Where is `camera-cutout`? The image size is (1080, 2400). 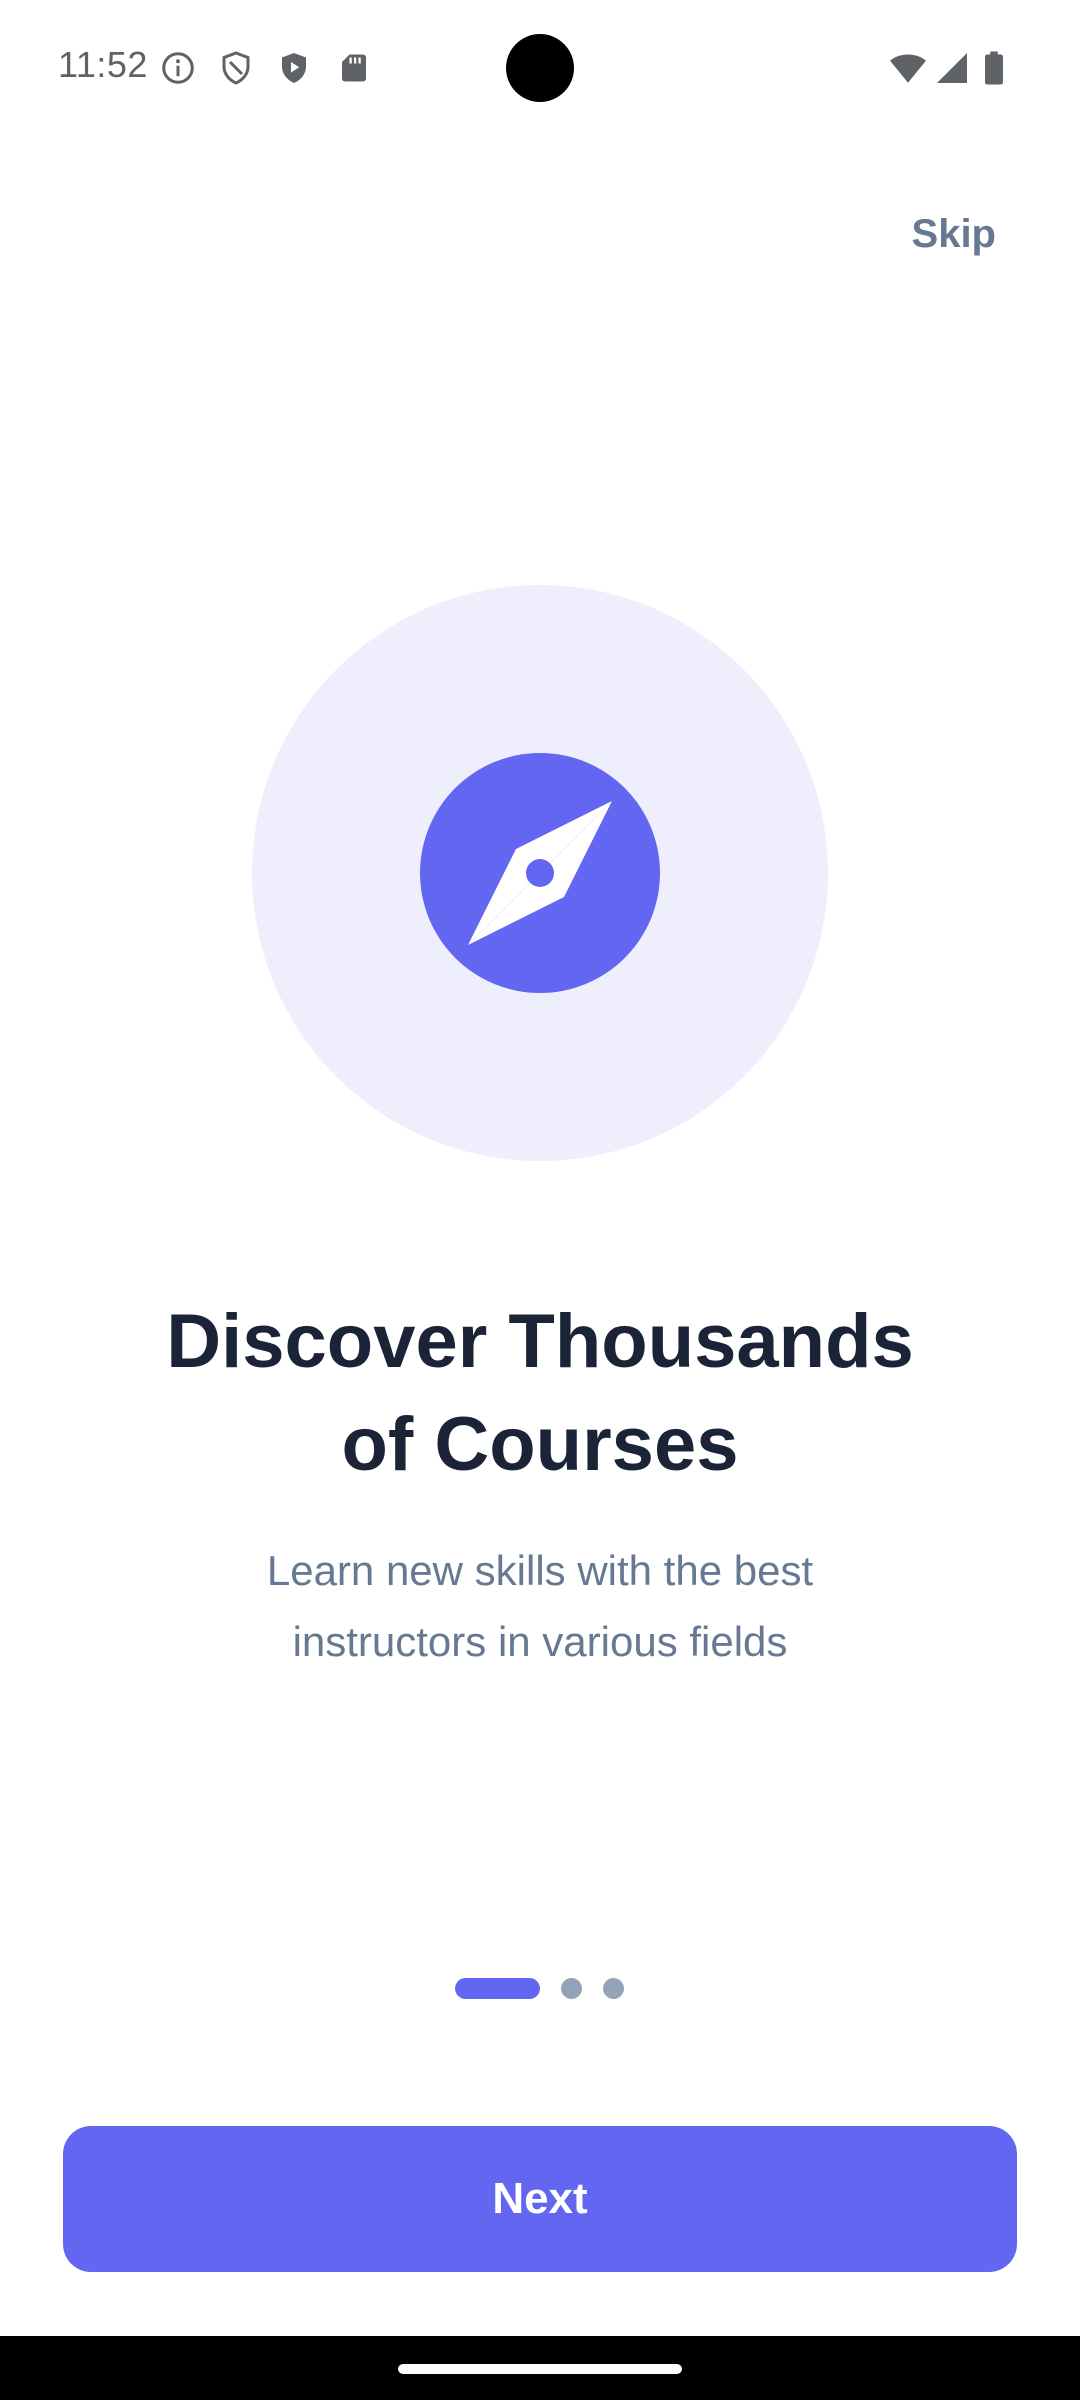 camera-cutout is located at coordinates (540, 68).